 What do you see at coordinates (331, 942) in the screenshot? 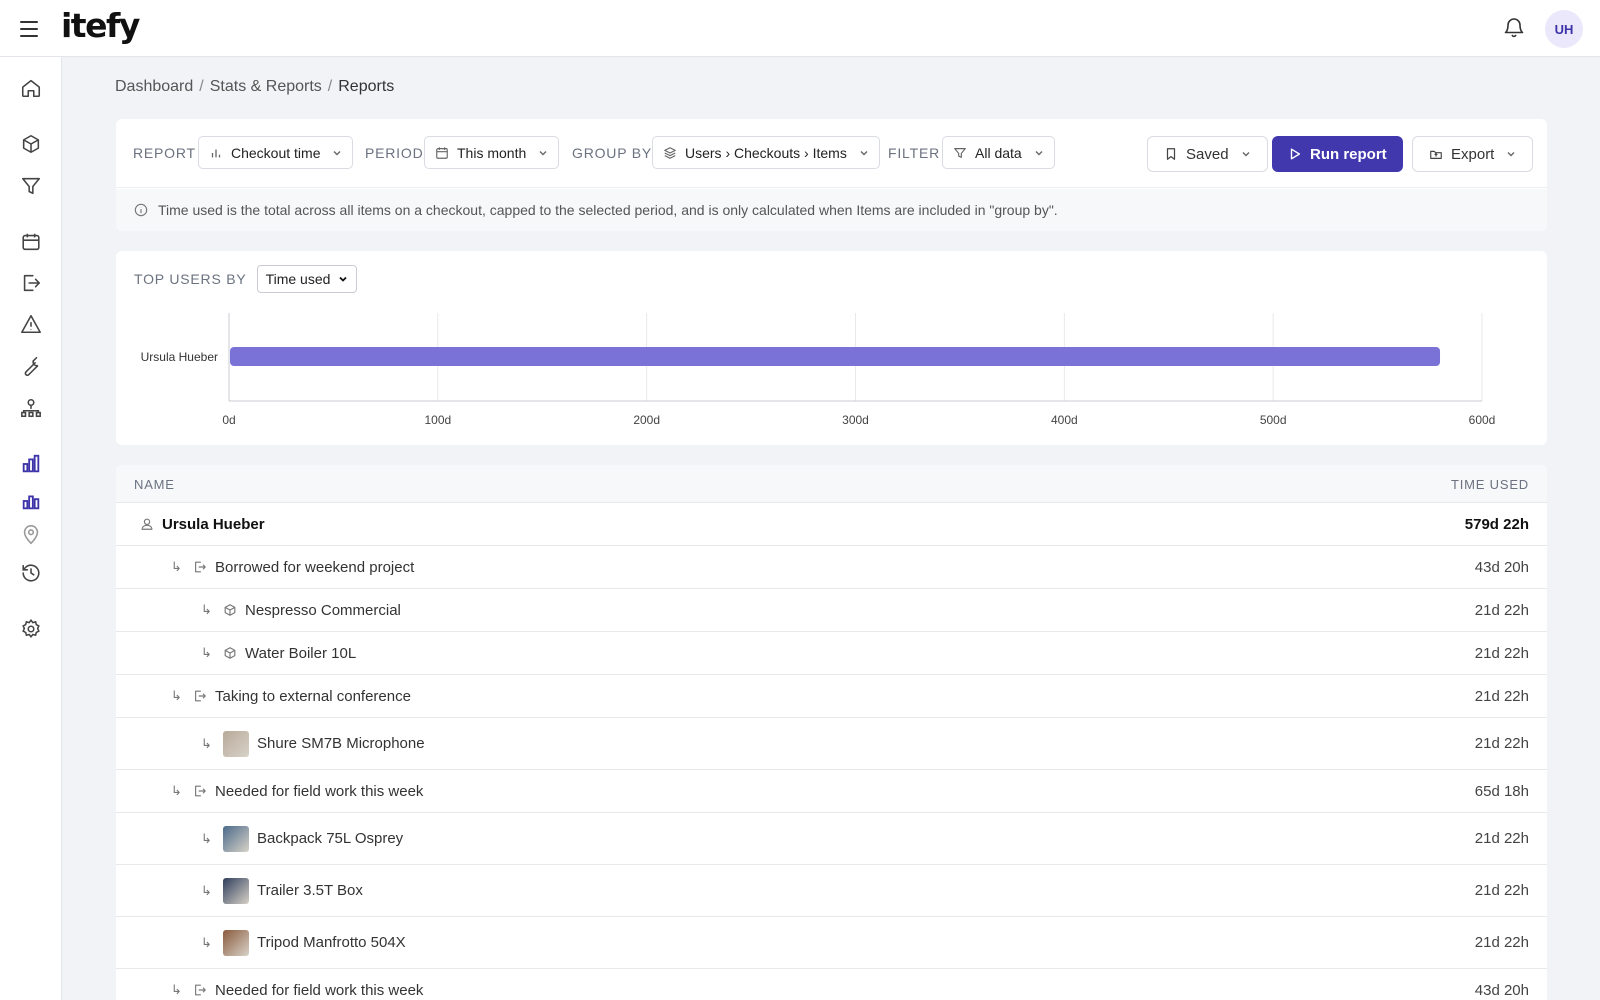
I see `row-name: Tripod Manfrotto 504X` at bounding box center [331, 942].